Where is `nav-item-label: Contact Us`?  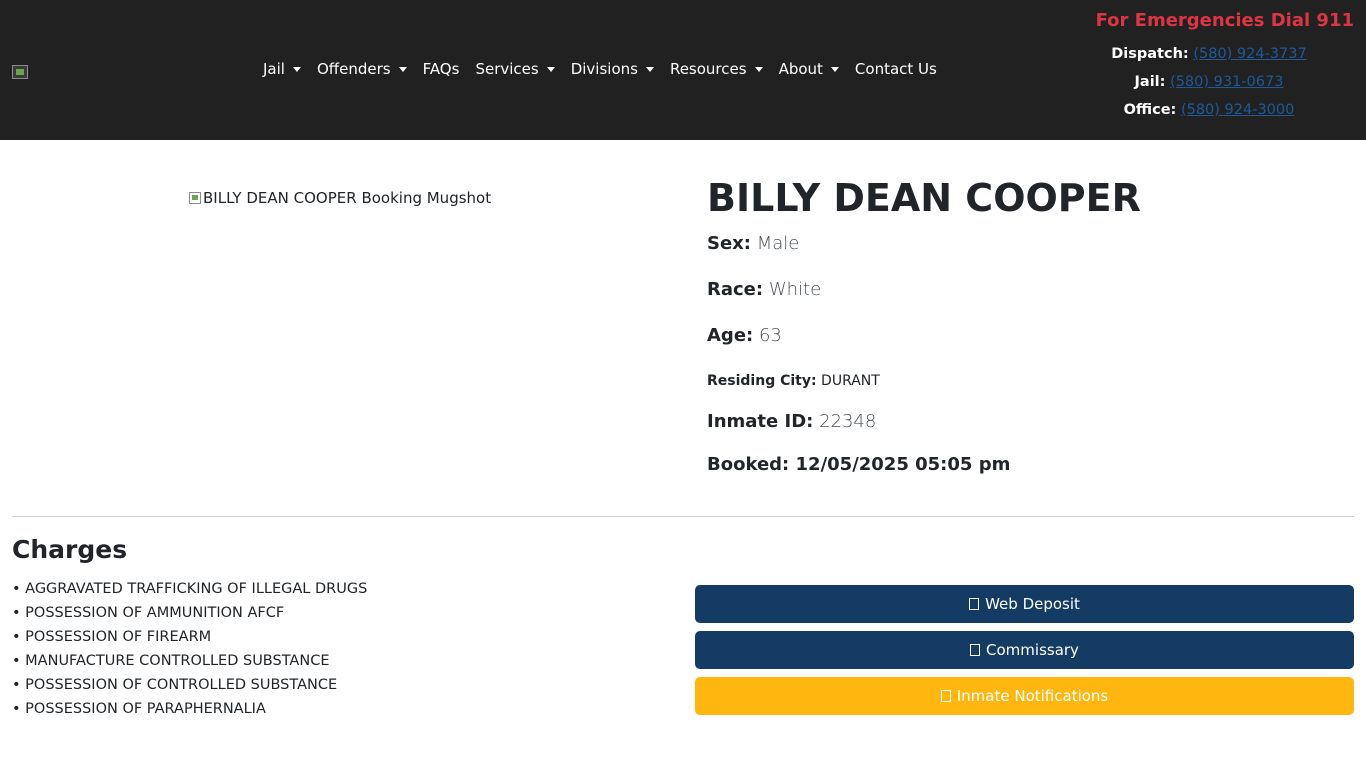 nav-item-label: Contact Us is located at coordinates (895, 69).